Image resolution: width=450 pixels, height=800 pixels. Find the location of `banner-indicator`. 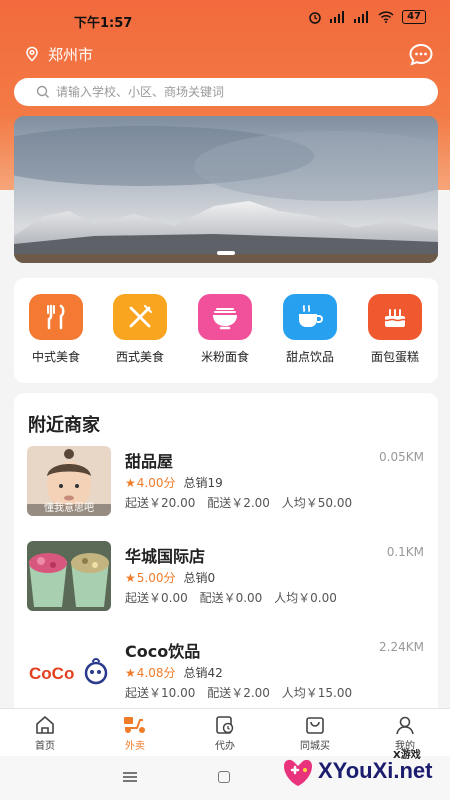

banner-indicator is located at coordinates (226, 253).